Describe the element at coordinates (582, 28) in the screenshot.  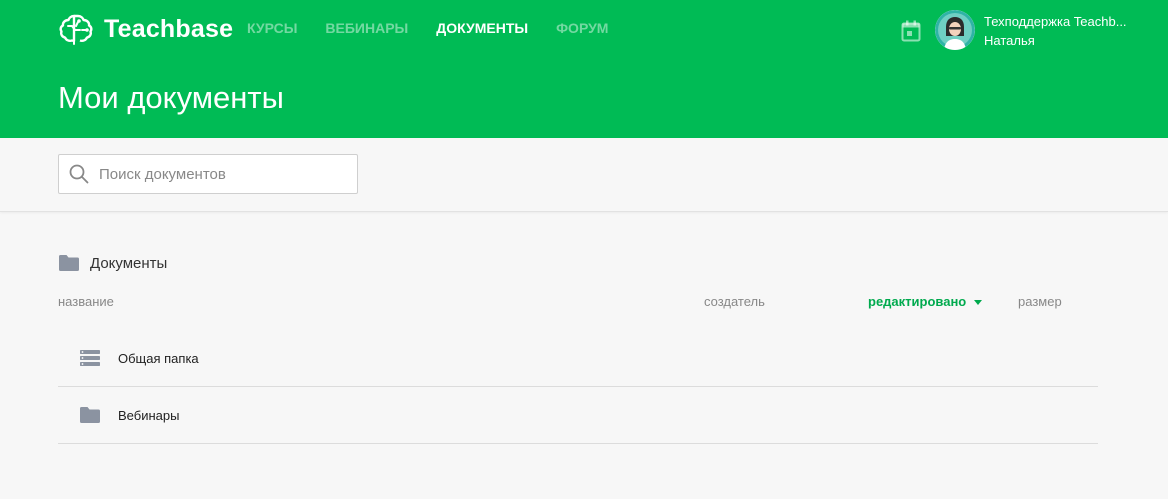
I see `nav-forum: ФОРУМ` at that location.